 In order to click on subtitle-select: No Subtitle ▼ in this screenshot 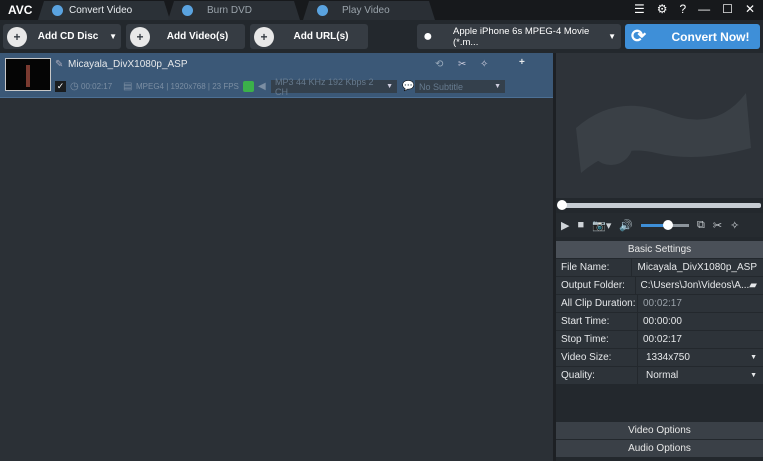, I will do `click(460, 86)`.